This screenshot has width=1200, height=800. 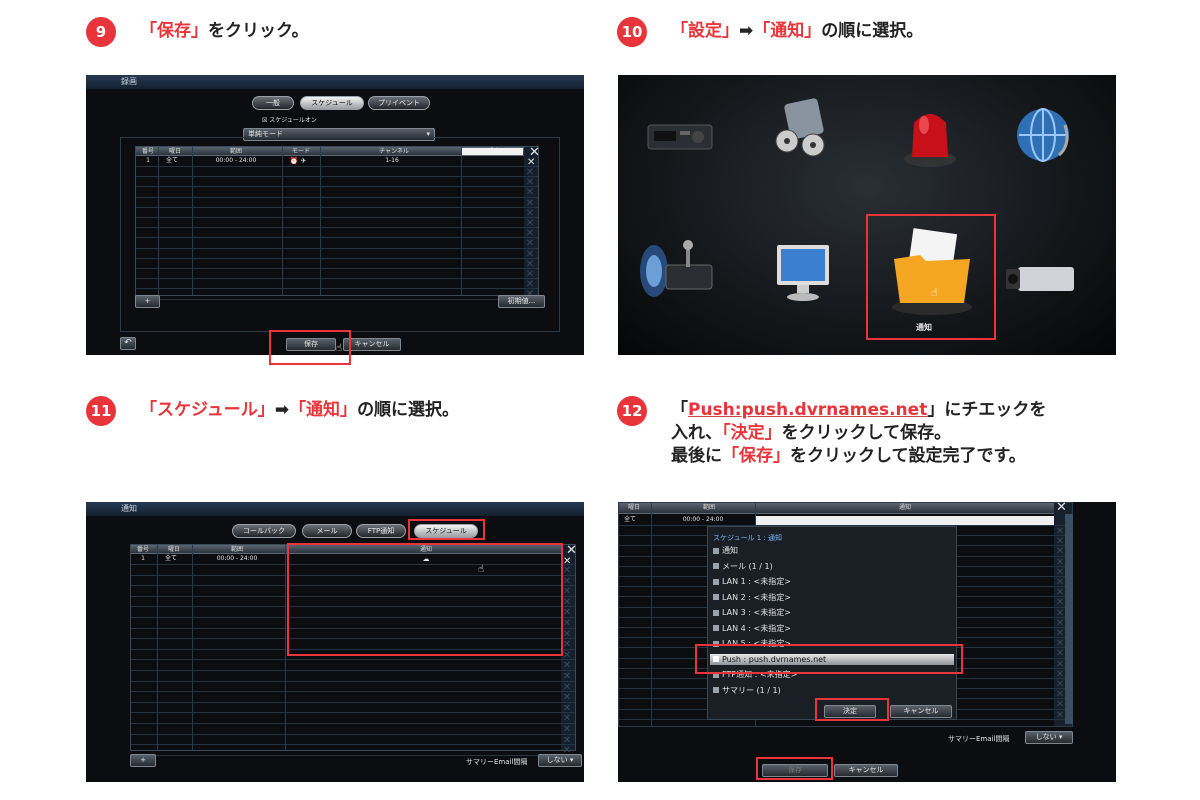 I want to click on schedule-on-checkbox: ☒ スケジュールオン, so click(x=289, y=119).